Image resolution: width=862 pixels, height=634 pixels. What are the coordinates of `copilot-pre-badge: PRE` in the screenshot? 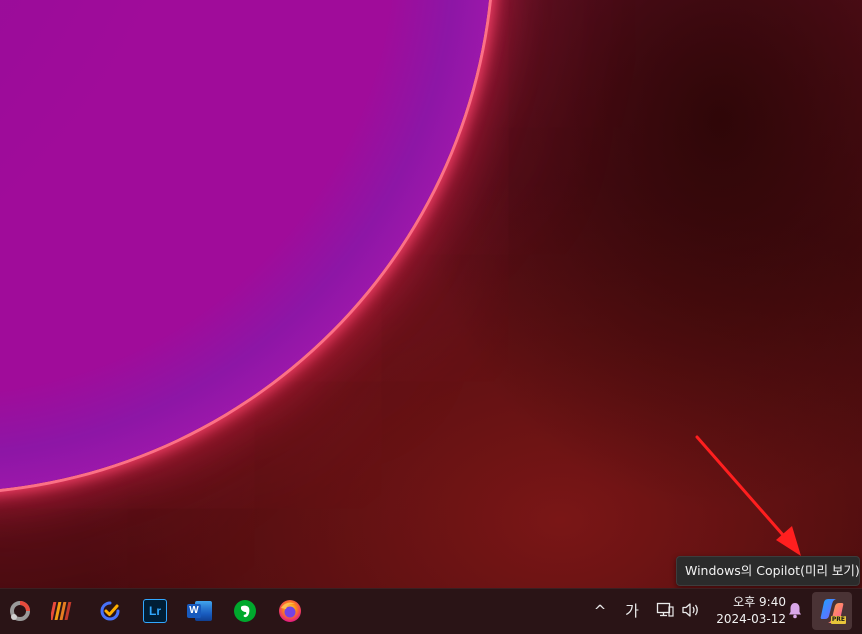 It's located at (838, 620).